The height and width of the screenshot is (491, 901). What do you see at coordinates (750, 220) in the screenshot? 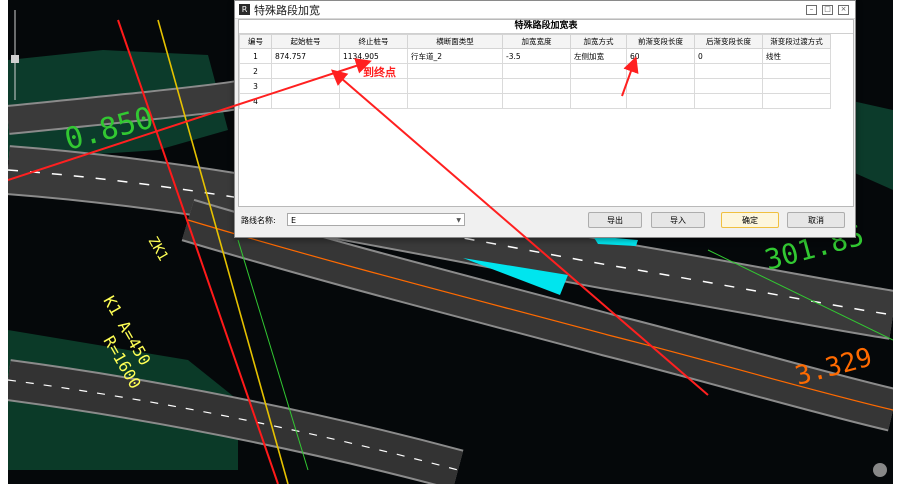
I see `ok-button: 确定` at bounding box center [750, 220].